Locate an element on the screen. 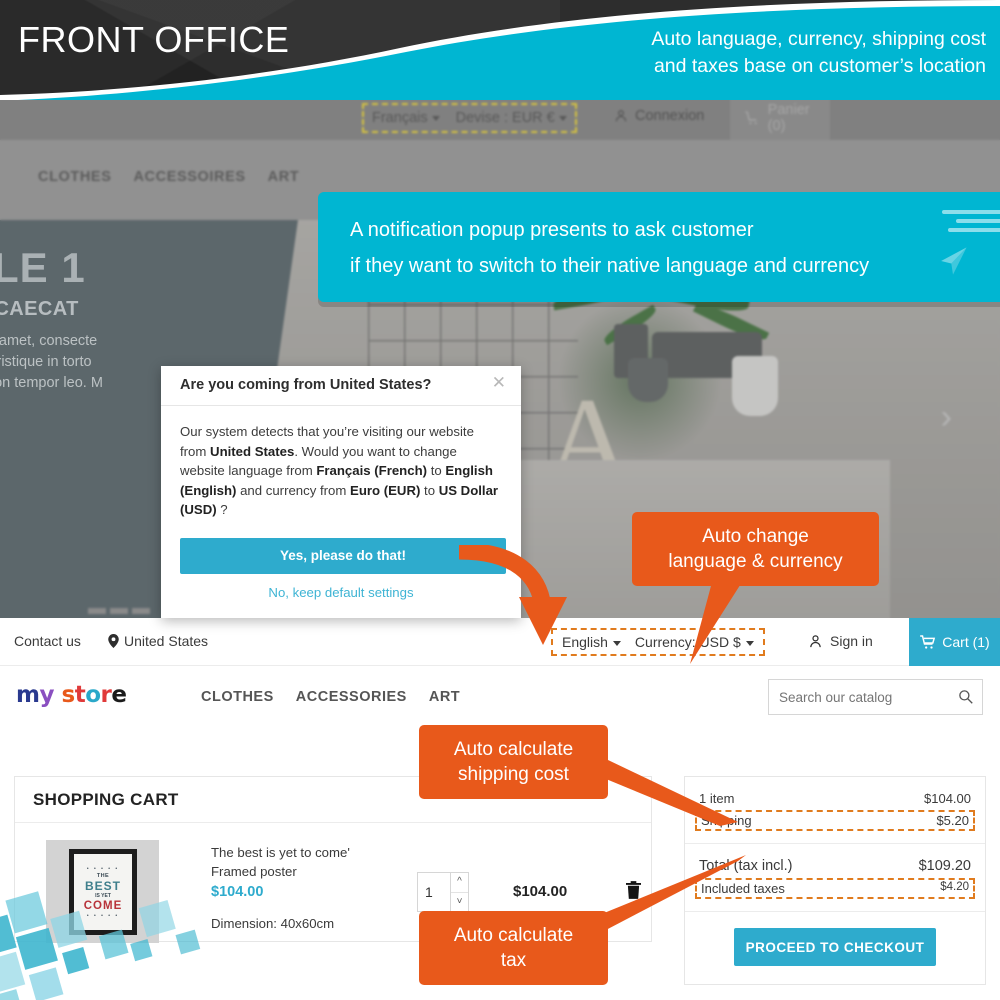 This screenshot has width=1000, height=1000. search-box is located at coordinates (875, 697).